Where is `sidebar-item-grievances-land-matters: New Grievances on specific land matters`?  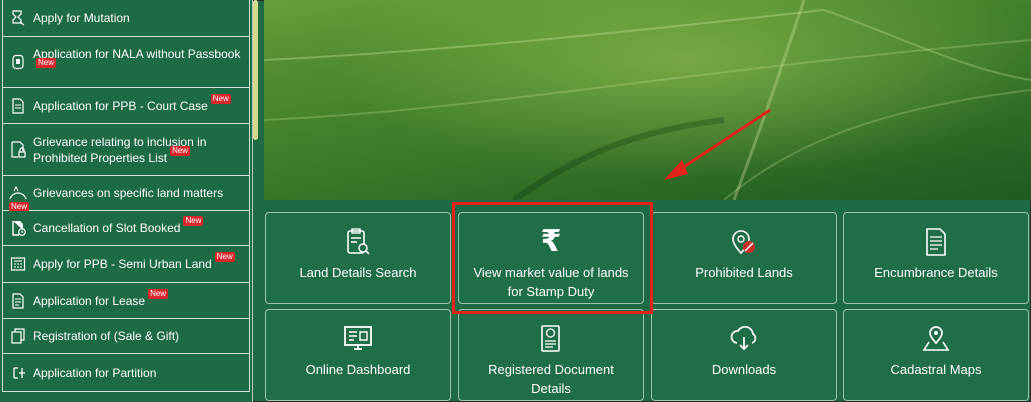
sidebar-item-grievances-land-matters: New Grievances on specific land matters is located at coordinates (126, 194).